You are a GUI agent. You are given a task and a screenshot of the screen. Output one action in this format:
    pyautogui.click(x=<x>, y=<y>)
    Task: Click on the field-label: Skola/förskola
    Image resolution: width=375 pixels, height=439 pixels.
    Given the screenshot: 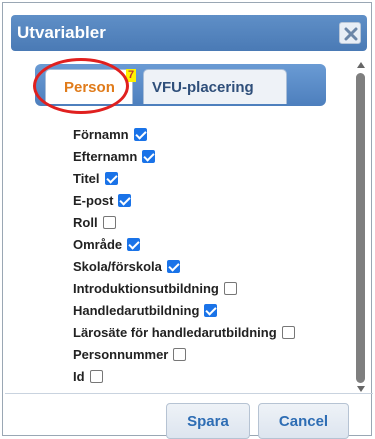 What is the action you would take?
    pyautogui.click(x=117, y=266)
    